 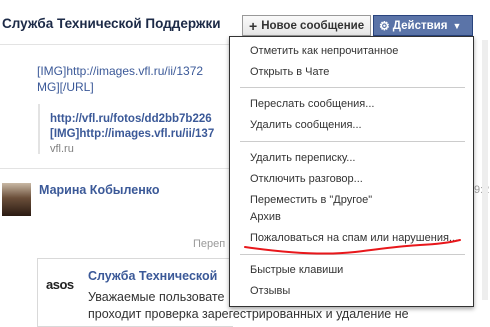 What do you see at coordinates (352, 247) in the screenshot?
I see `red-underline-annotation` at bounding box center [352, 247].